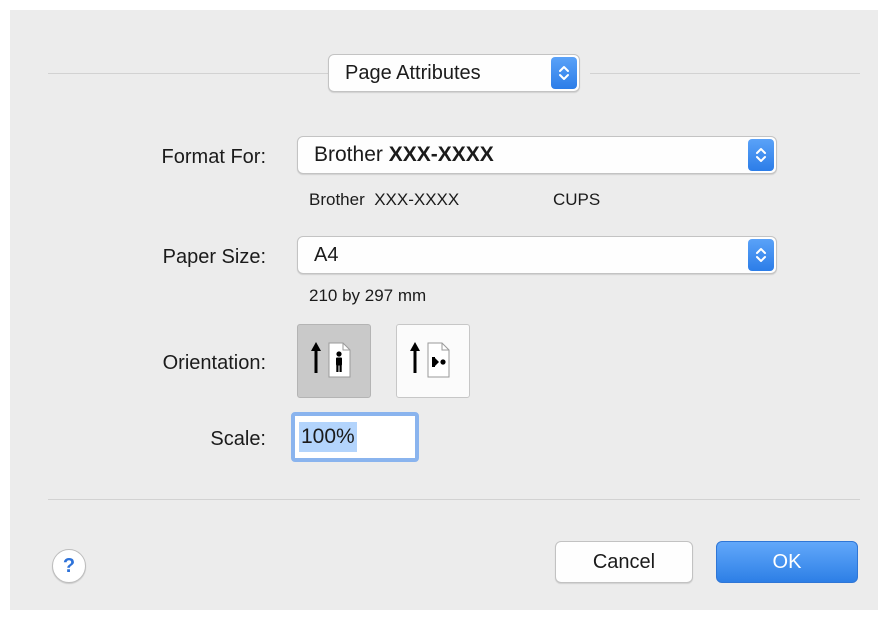 This screenshot has height=617, width=888. I want to click on section-popup-button: Page Attributes, so click(454, 73).